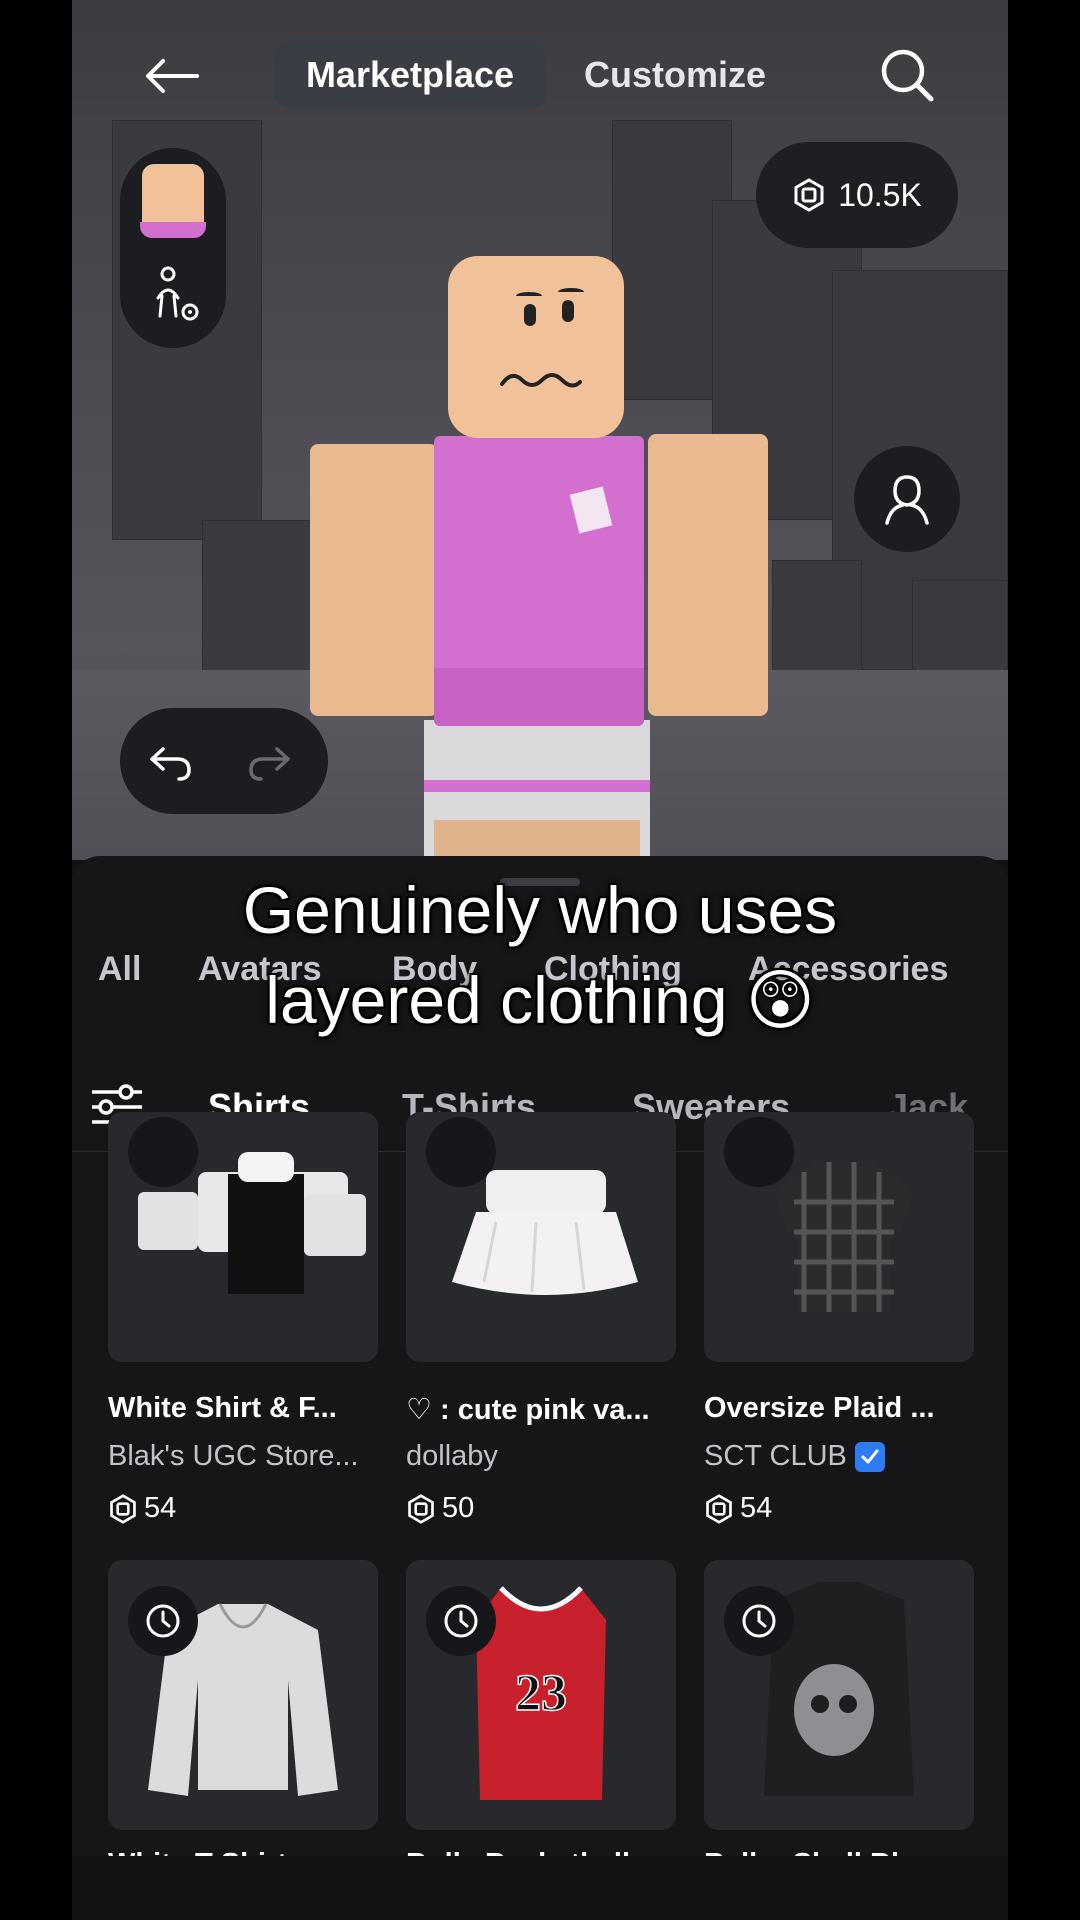  I want to click on item-creator: SCT CLUB, so click(794, 1456).